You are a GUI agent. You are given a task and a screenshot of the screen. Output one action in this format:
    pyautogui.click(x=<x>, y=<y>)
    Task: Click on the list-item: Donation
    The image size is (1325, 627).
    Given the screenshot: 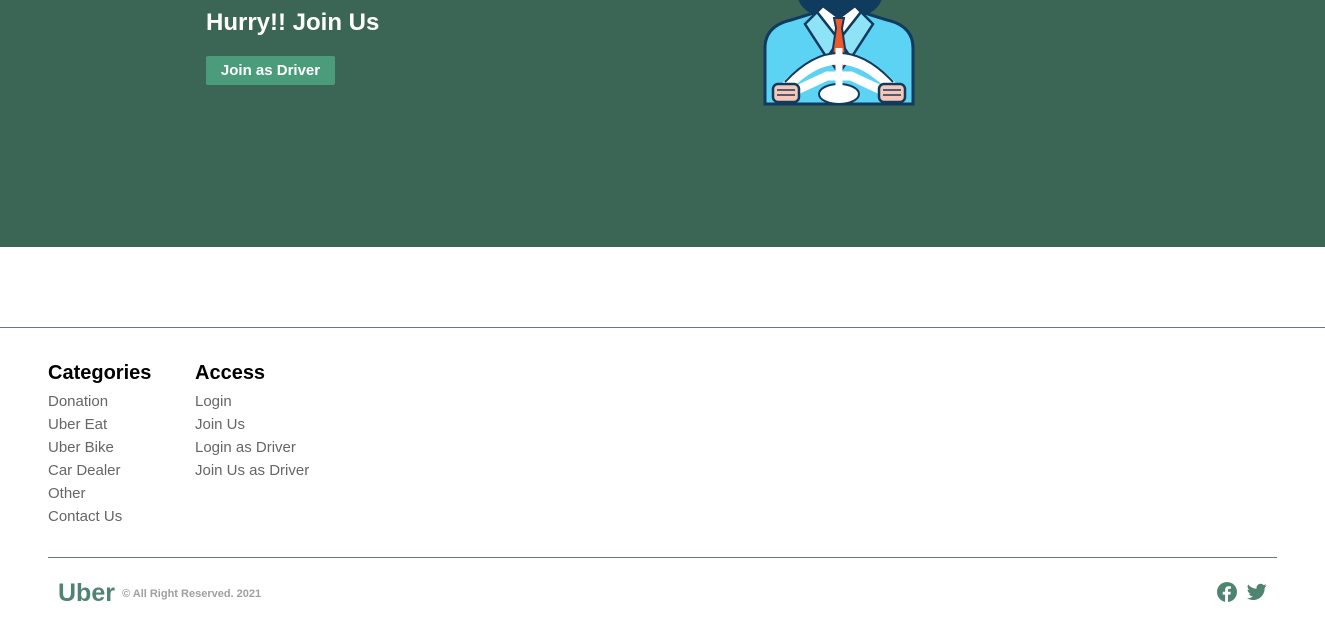 What is the action you would take?
    pyautogui.click(x=99, y=401)
    